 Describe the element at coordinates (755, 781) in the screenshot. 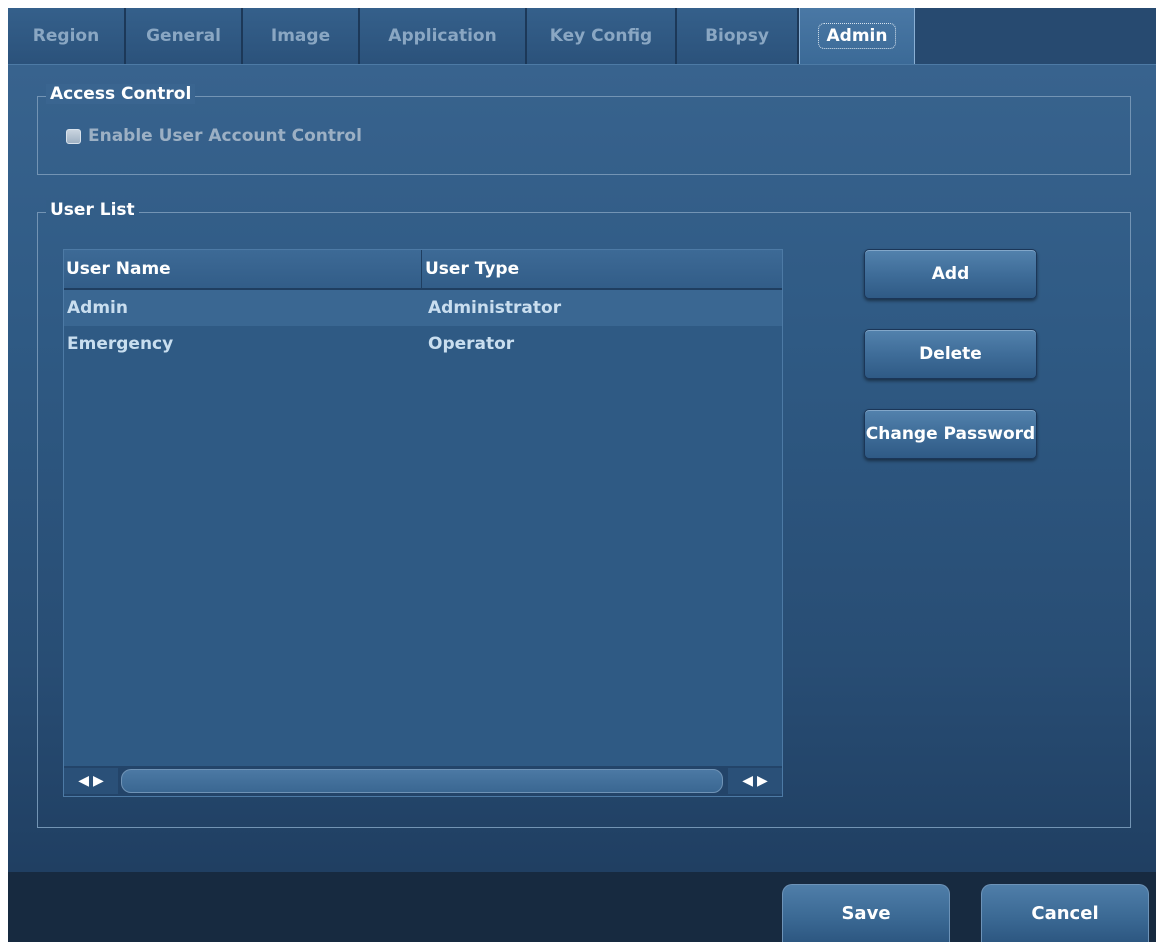

I see `scroll-arrows-right: ◀ ▶` at that location.